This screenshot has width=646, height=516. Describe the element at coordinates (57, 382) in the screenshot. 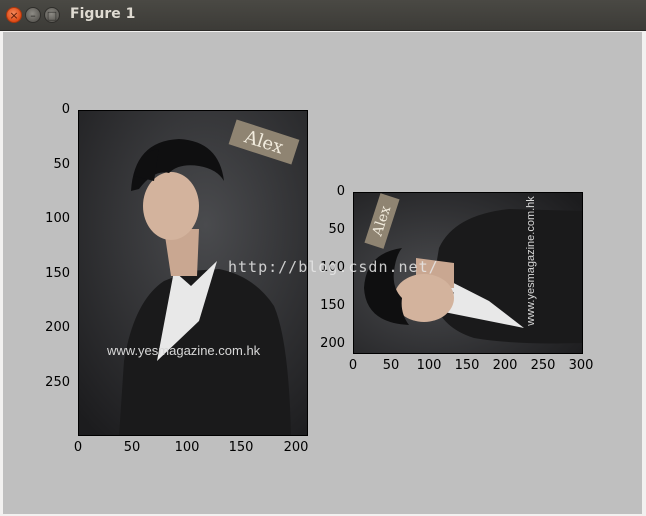

I see `ytick-label: 250` at that location.